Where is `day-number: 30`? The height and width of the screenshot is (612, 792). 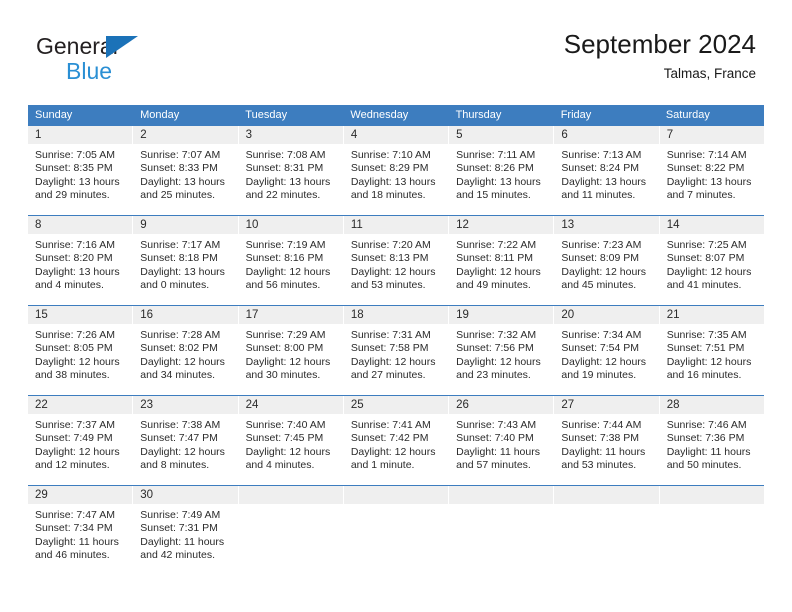
day-number: 30 is located at coordinates (184, 495).